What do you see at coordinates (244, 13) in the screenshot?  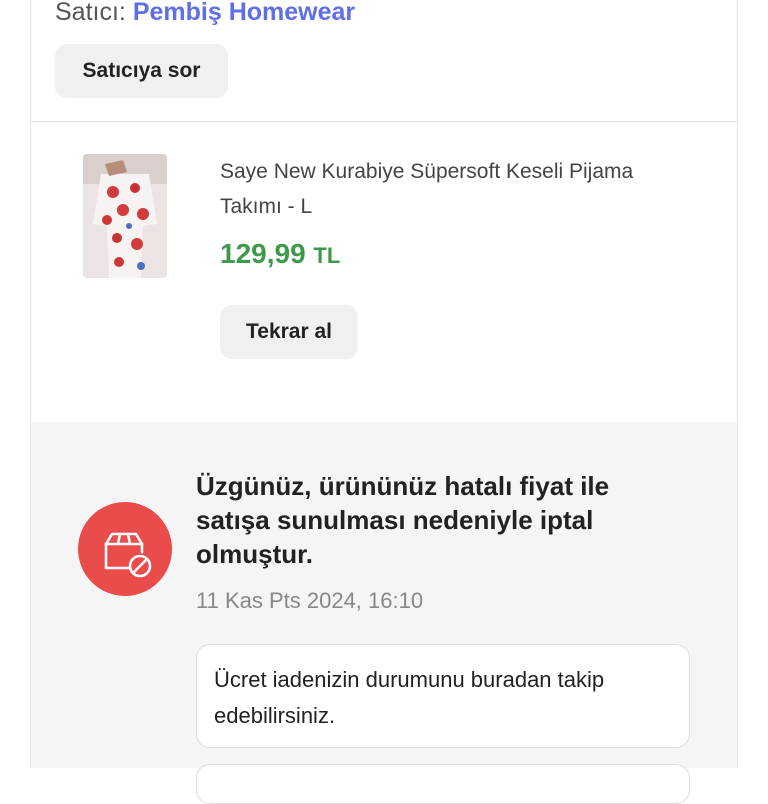 I see `seller-name-link: Pembiş Homewear` at bounding box center [244, 13].